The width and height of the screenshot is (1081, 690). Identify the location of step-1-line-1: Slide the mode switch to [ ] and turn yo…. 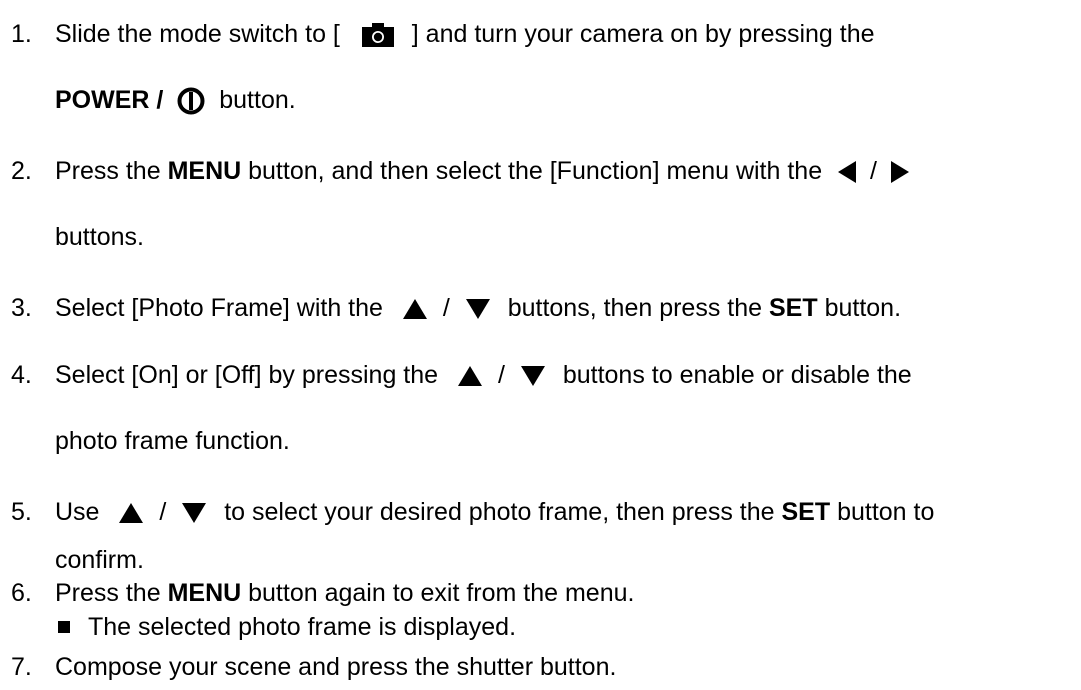
(465, 34).